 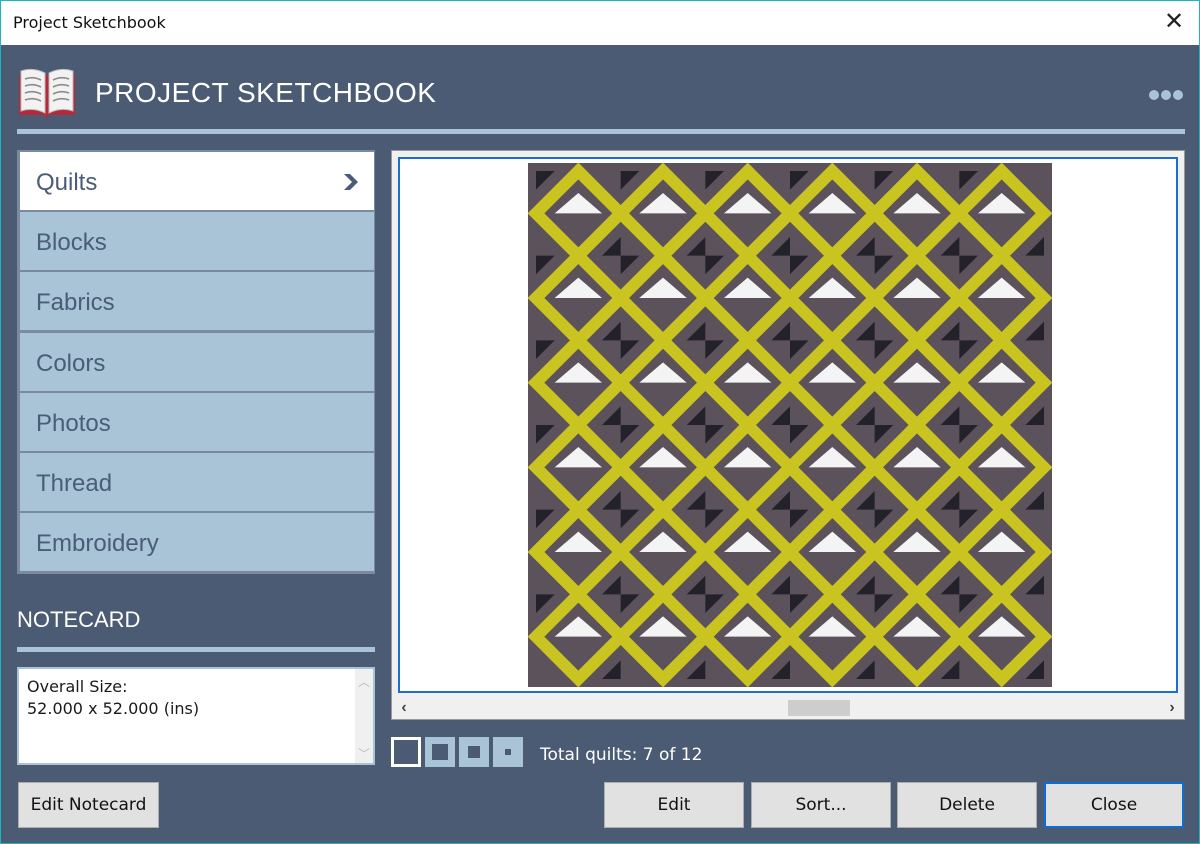 I want to click on delete-button: Delete, so click(x=967, y=805).